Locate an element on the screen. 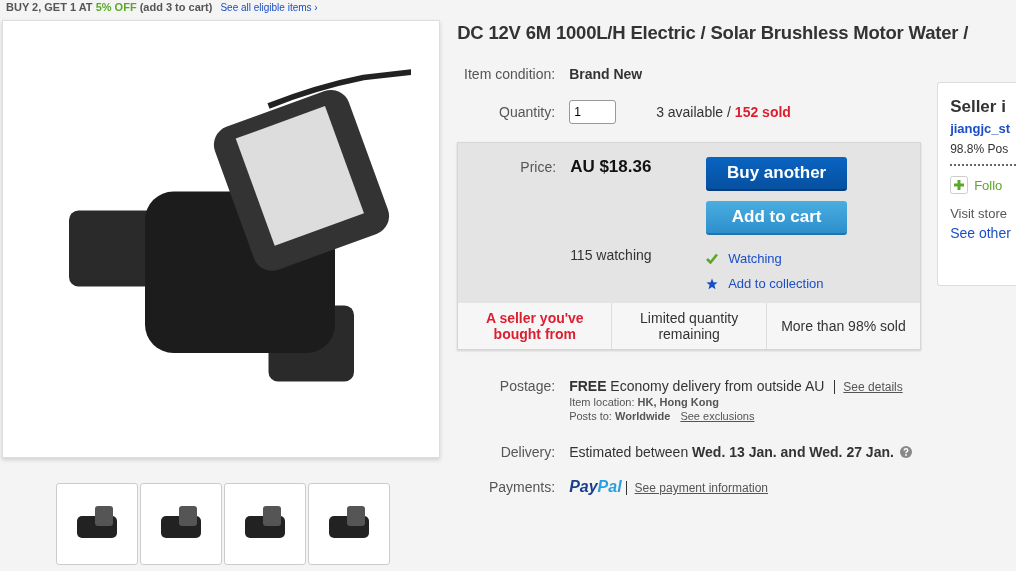 The image size is (1016, 571). see-exclusions-link: See exclusions is located at coordinates (717, 416).